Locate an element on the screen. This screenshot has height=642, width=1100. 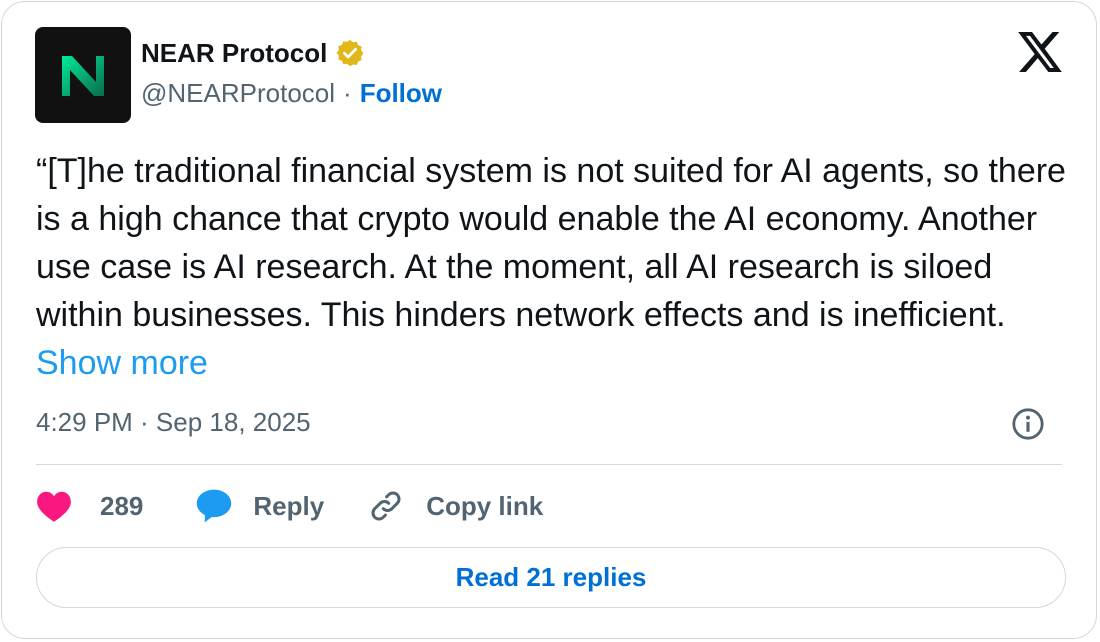
avatar is located at coordinates (83, 75).